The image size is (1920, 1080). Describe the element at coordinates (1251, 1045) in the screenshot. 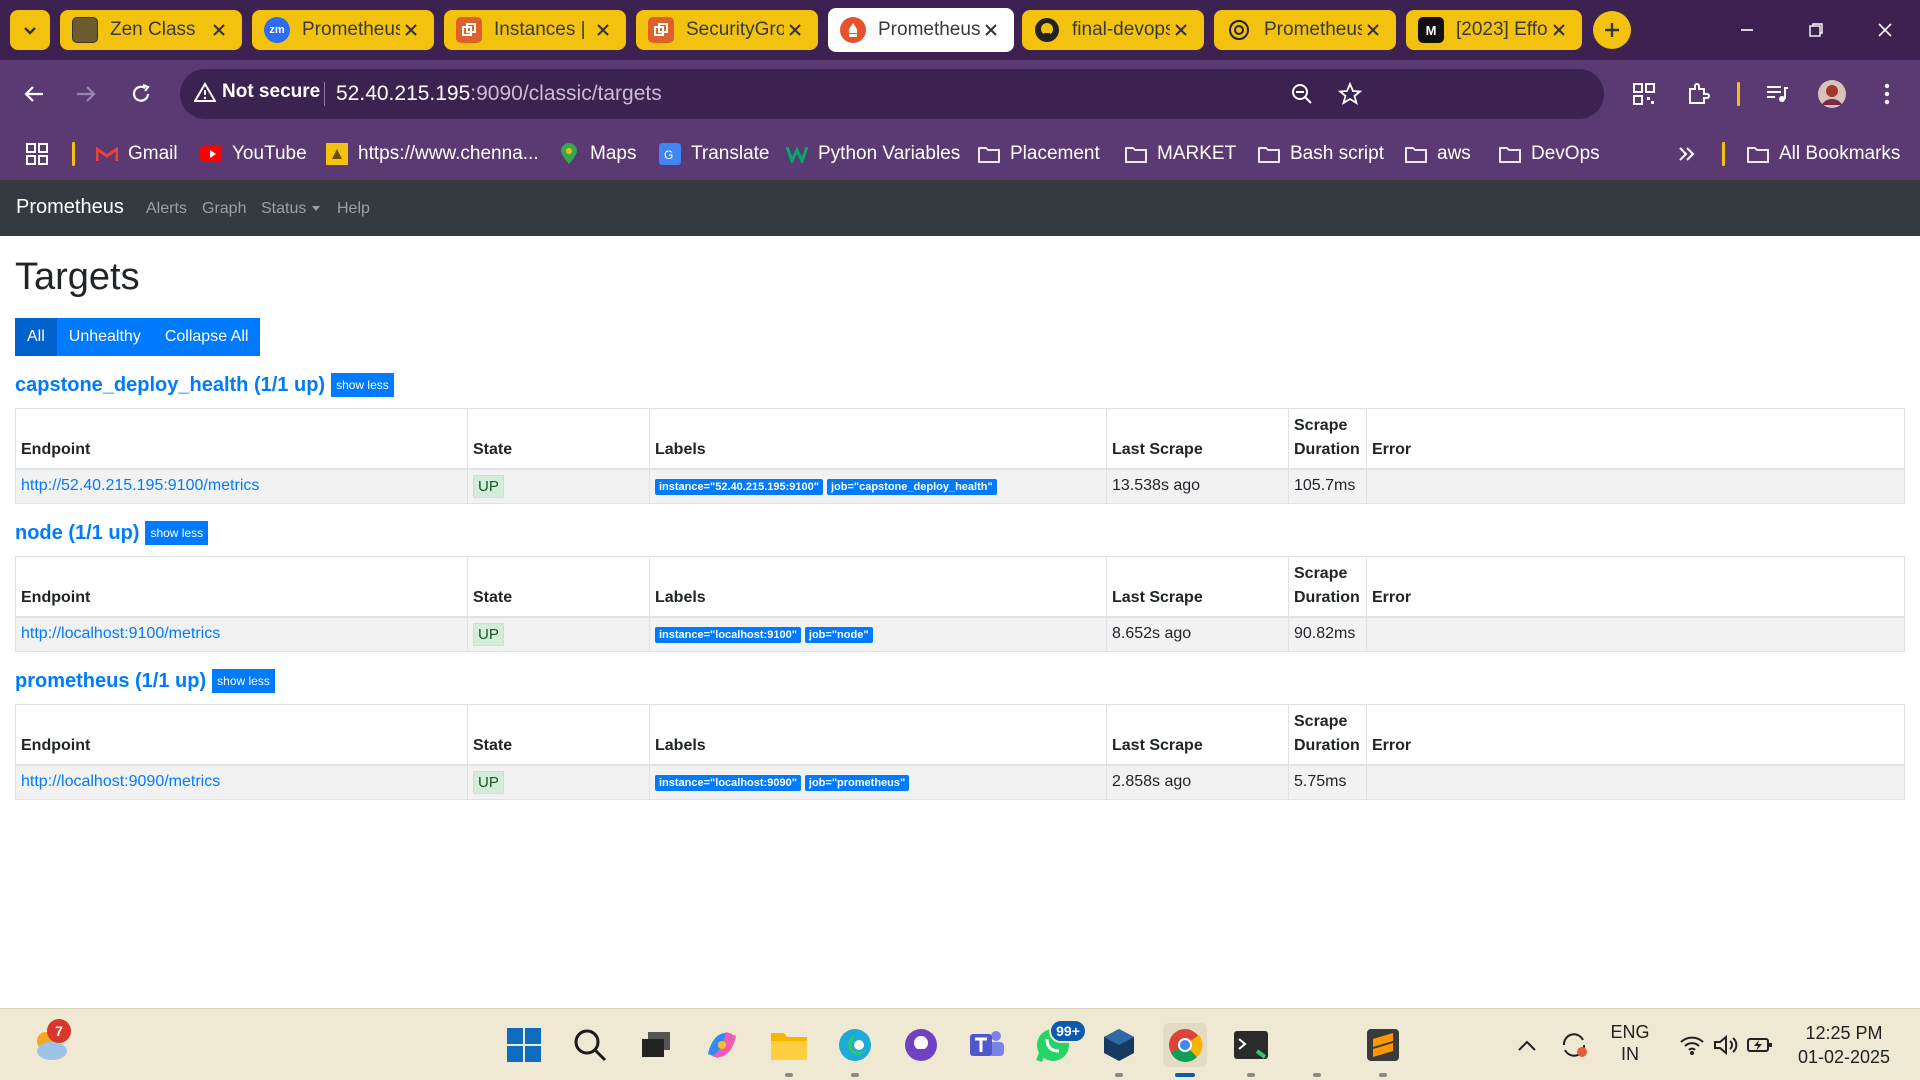

I see `terminal-button` at that location.